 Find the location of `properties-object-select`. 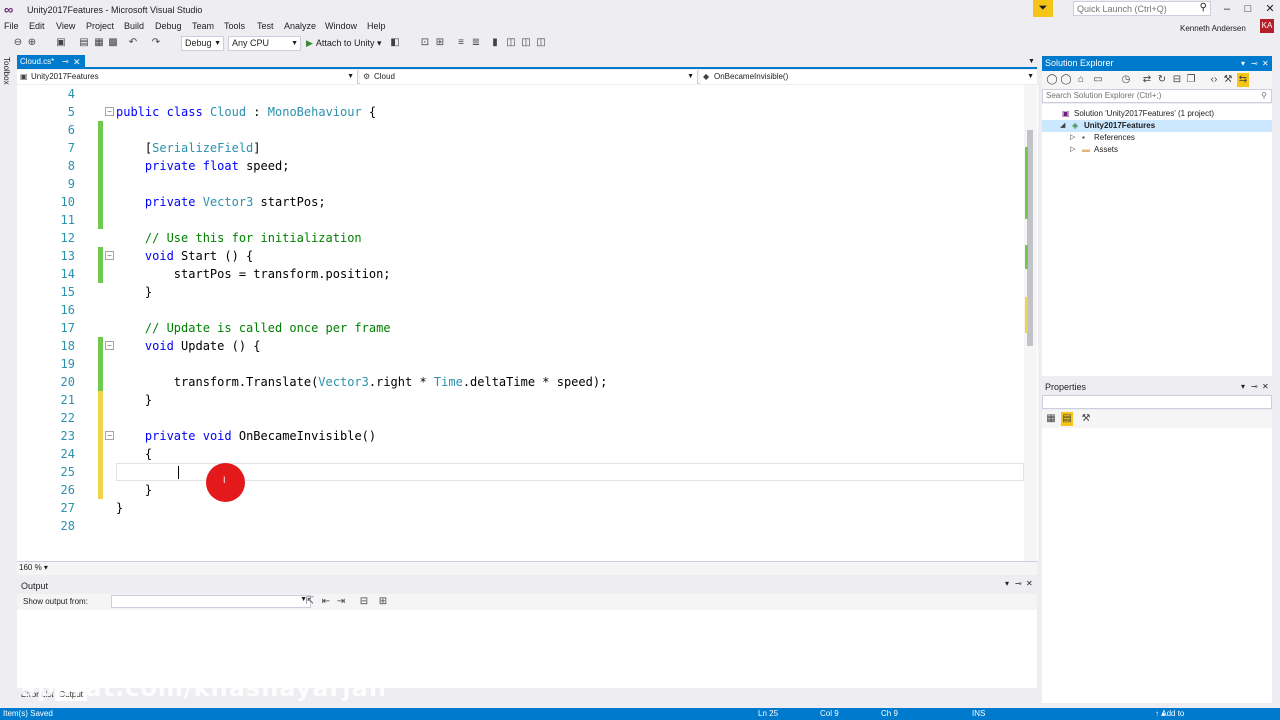

properties-object-select is located at coordinates (1157, 402).